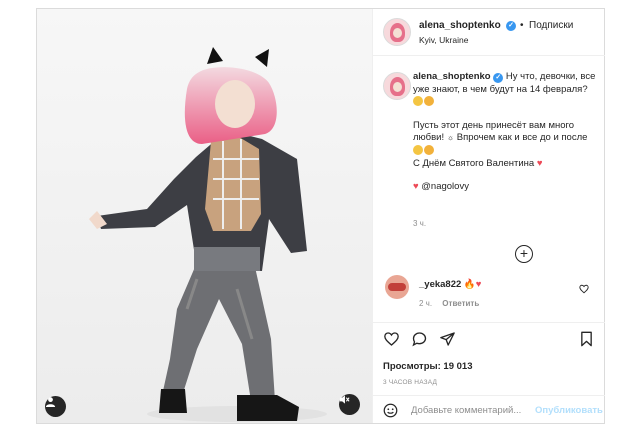 Image resolution: width=620 pixels, height=443 pixels. I want to click on tagged-users-button, so click(55, 406).